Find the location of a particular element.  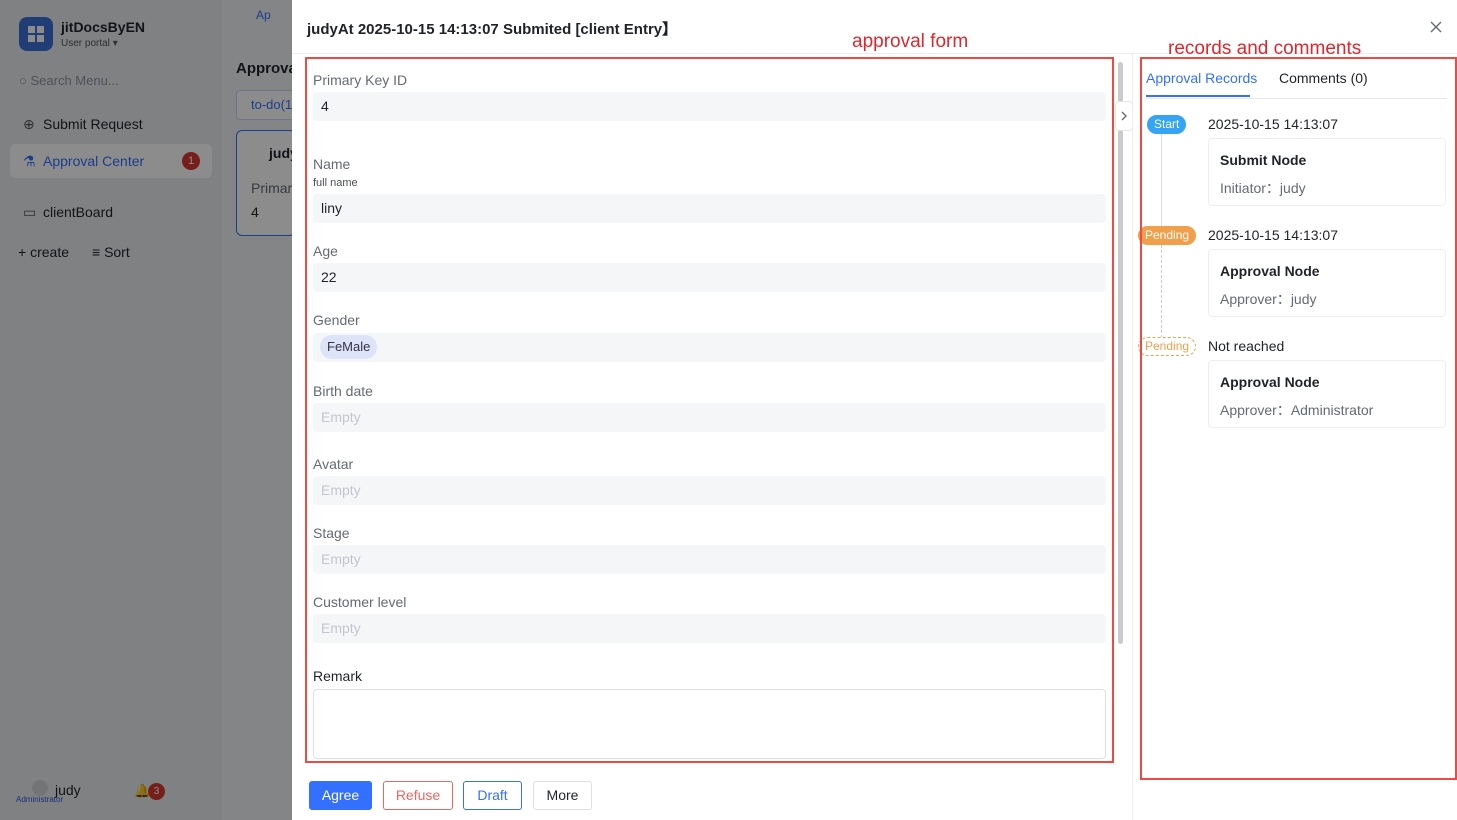

node-person-value: Administrator is located at coordinates (1332, 410).